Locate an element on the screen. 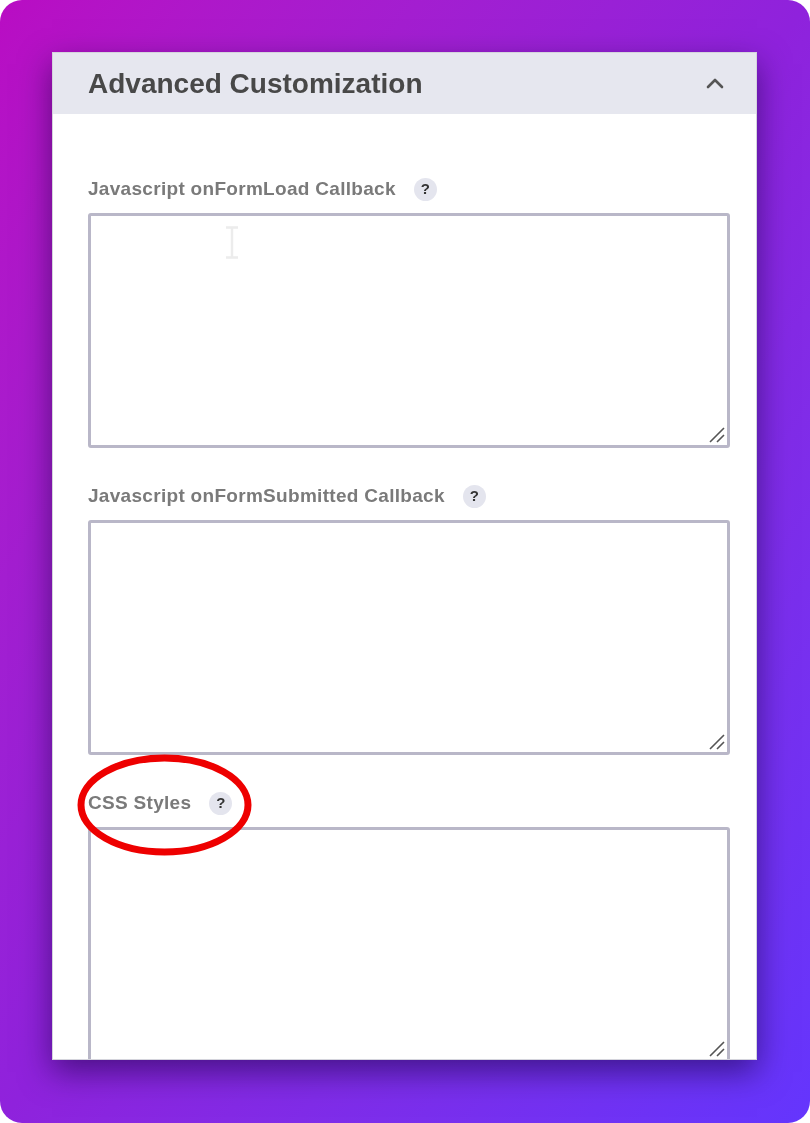 This screenshot has height=1123, width=810. field-label: Javascript onFormLoad Callback is located at coordinates (242, 188).